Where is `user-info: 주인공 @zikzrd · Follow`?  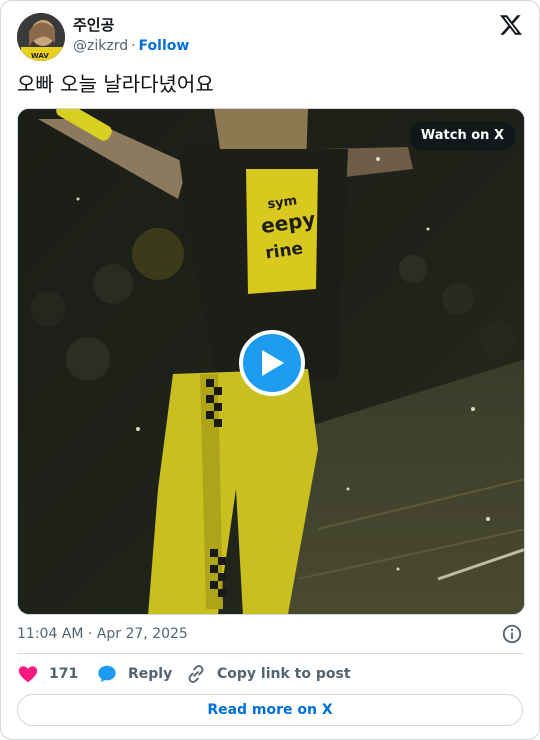
user-info: 주인공 @zikzrd · Follow is located at coordinates (131, 35).